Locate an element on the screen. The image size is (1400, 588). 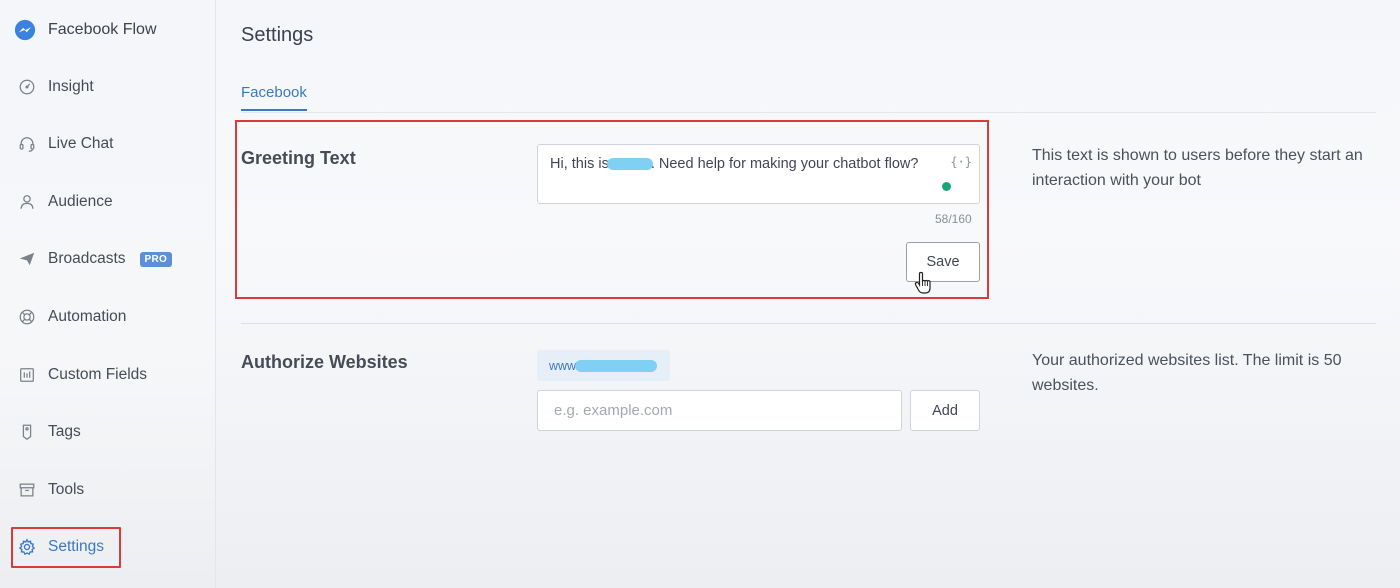
messenger-icon is located at coordinates (25, 30).